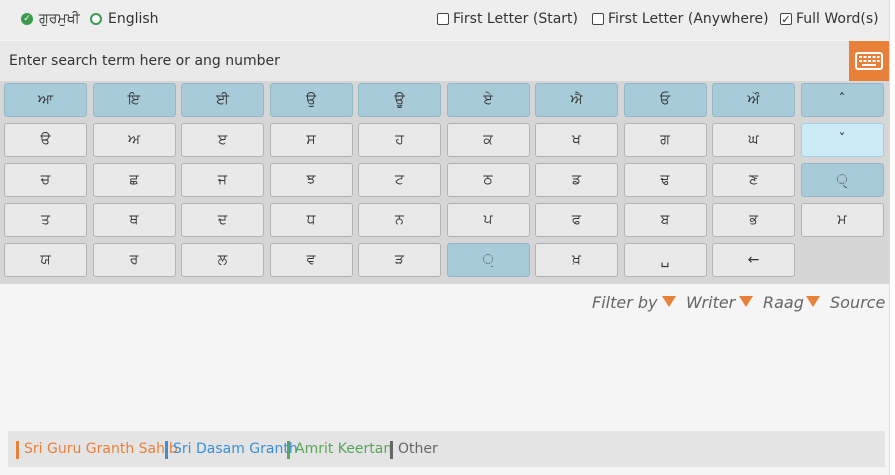 This screenshot has width=895, height=475. I want to click on keyboard-key: ਤ, so click(45, 220).